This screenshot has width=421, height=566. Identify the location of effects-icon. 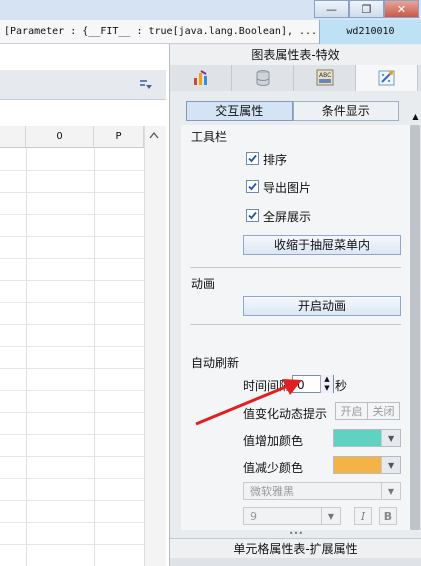
(386, 78).